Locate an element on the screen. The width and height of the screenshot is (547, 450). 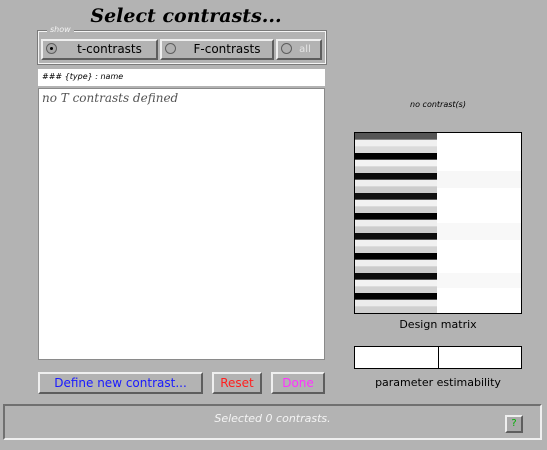
help-button: ? is located at coordinates (514, 424).